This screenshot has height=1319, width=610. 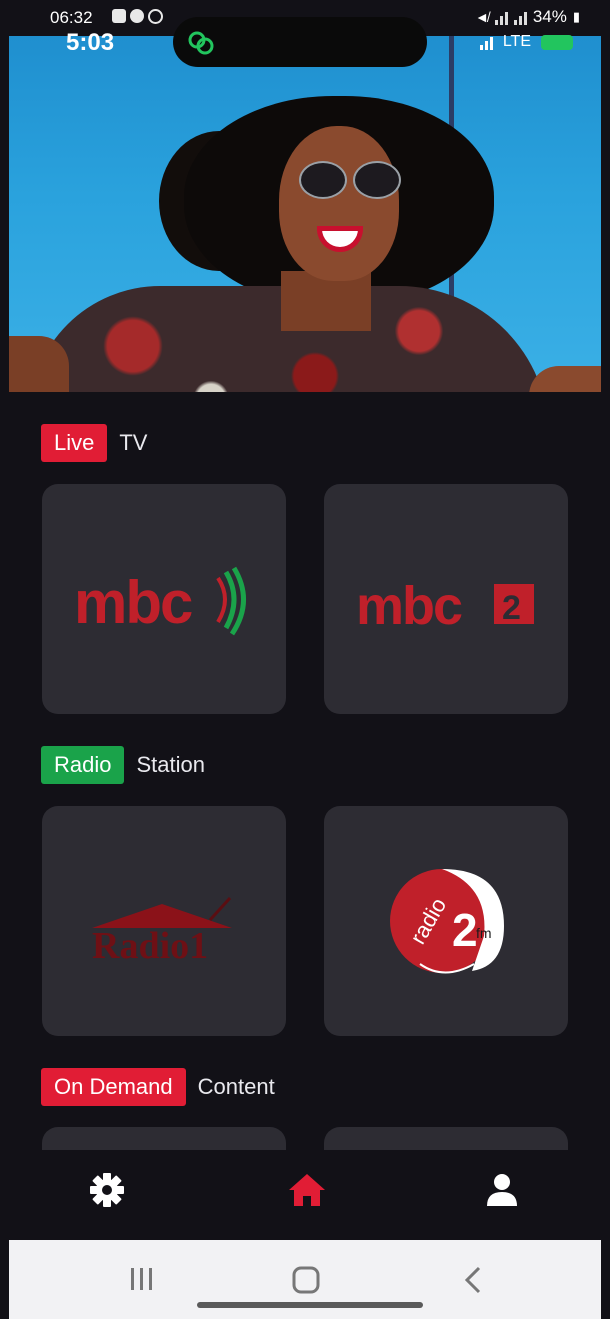 I want to click on mbc1-brand: mbc, so click(x=133, y=602).